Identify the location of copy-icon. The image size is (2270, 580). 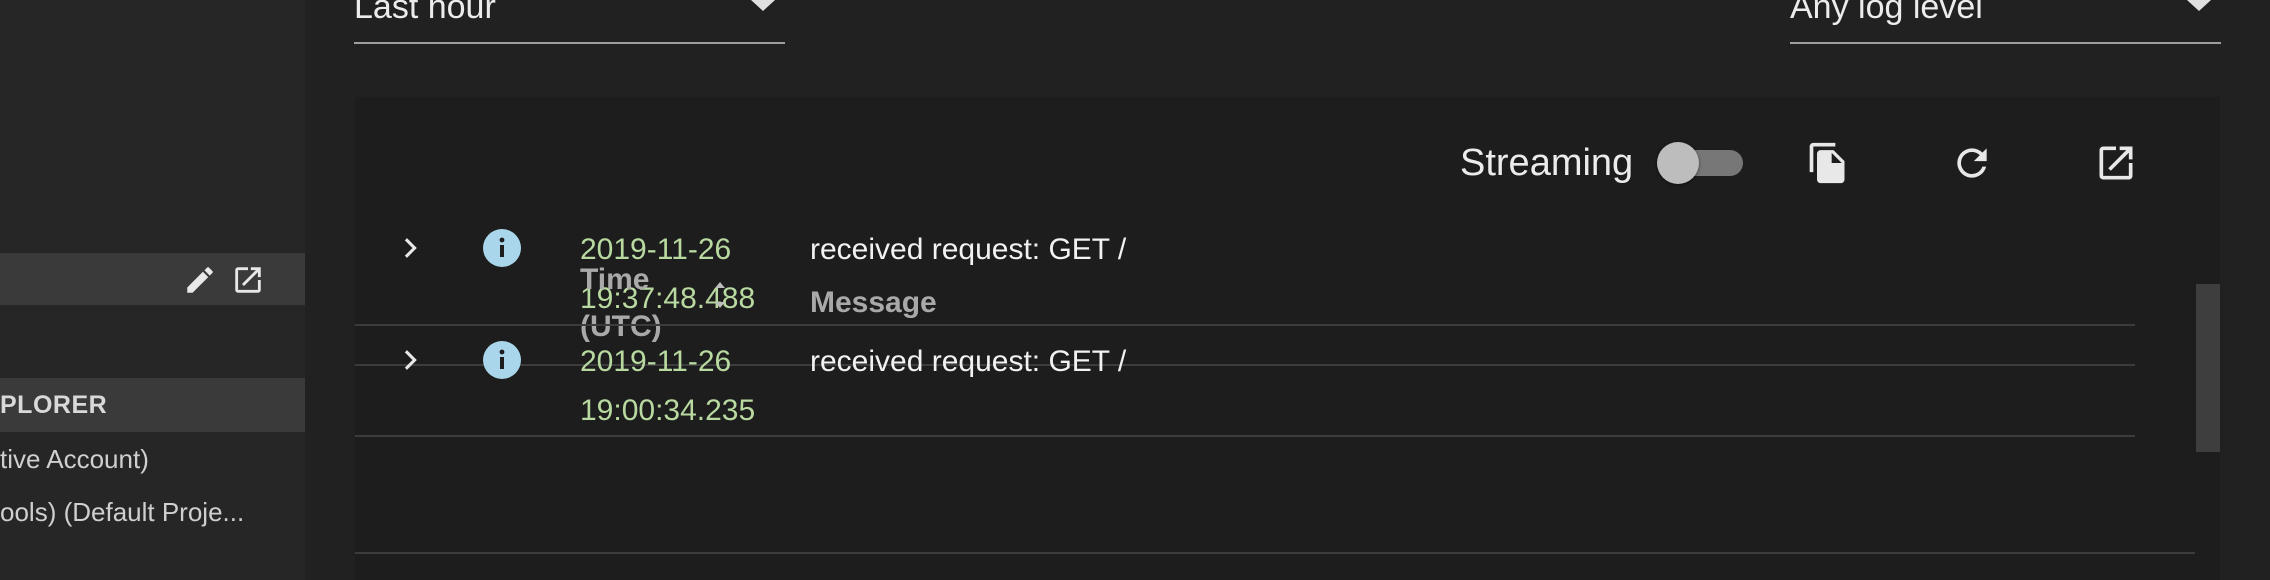
(1828, 163).